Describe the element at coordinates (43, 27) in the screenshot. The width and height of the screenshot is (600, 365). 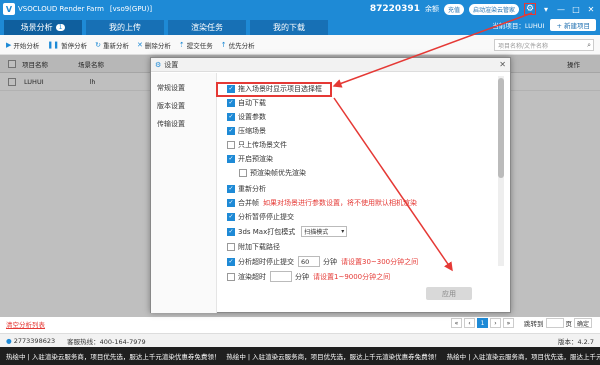
I see `tab-scene-analysis: 场景分析 1` at that location.